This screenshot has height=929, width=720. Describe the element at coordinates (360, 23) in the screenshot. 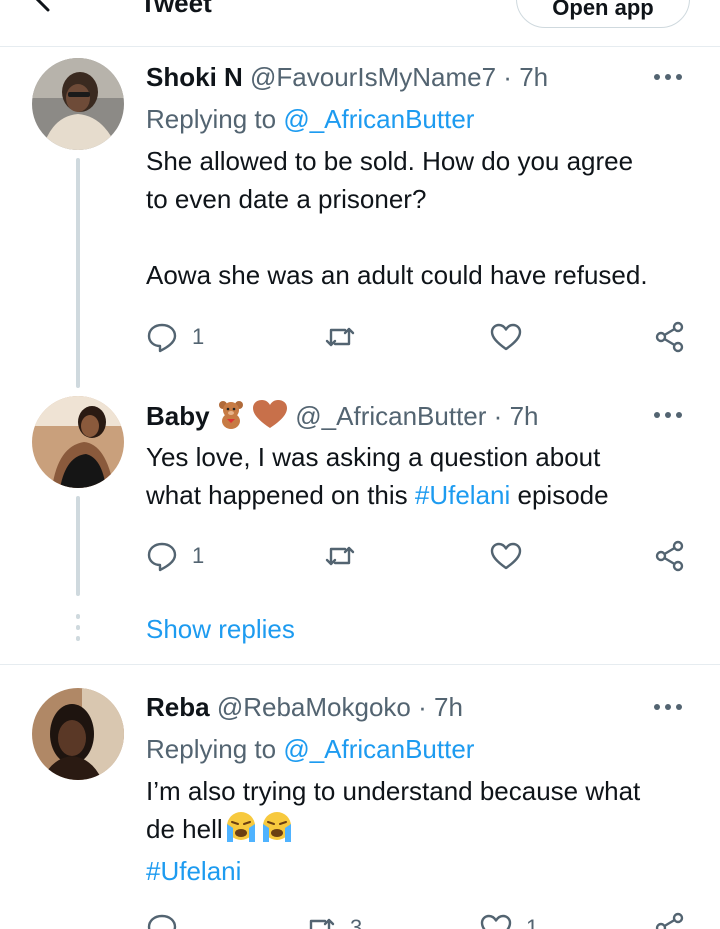

I see `top-bar: Tweet Open app` at that location.